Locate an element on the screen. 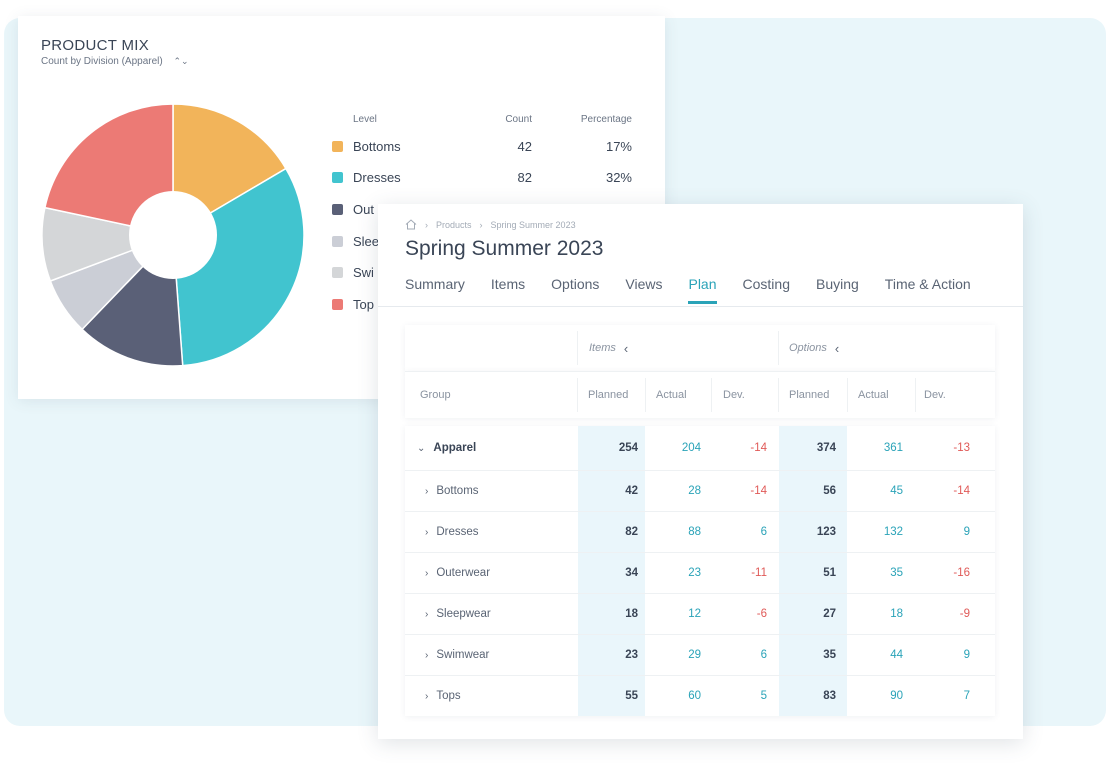 The image size is (1106, 771). legend-item: Bottoms 42 17% is located at coordinates (487, 147).